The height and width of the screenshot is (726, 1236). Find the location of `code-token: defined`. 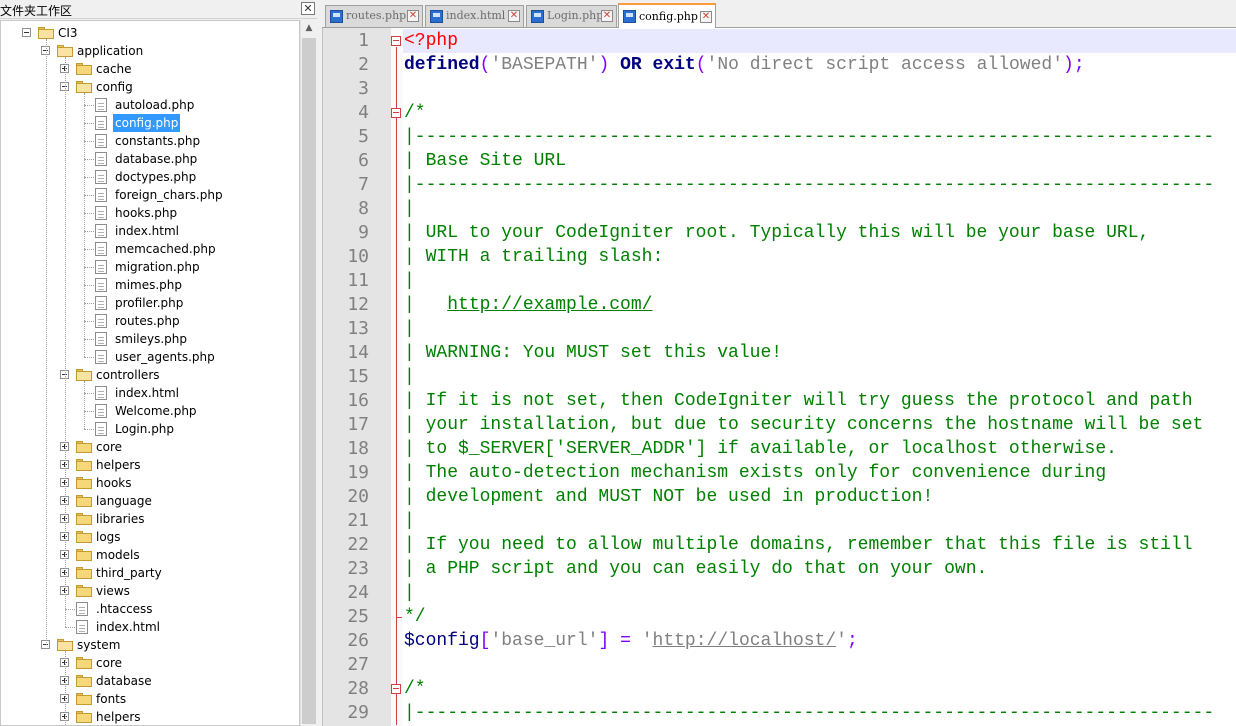

code-token: defined is located at coordinates (442, 65).